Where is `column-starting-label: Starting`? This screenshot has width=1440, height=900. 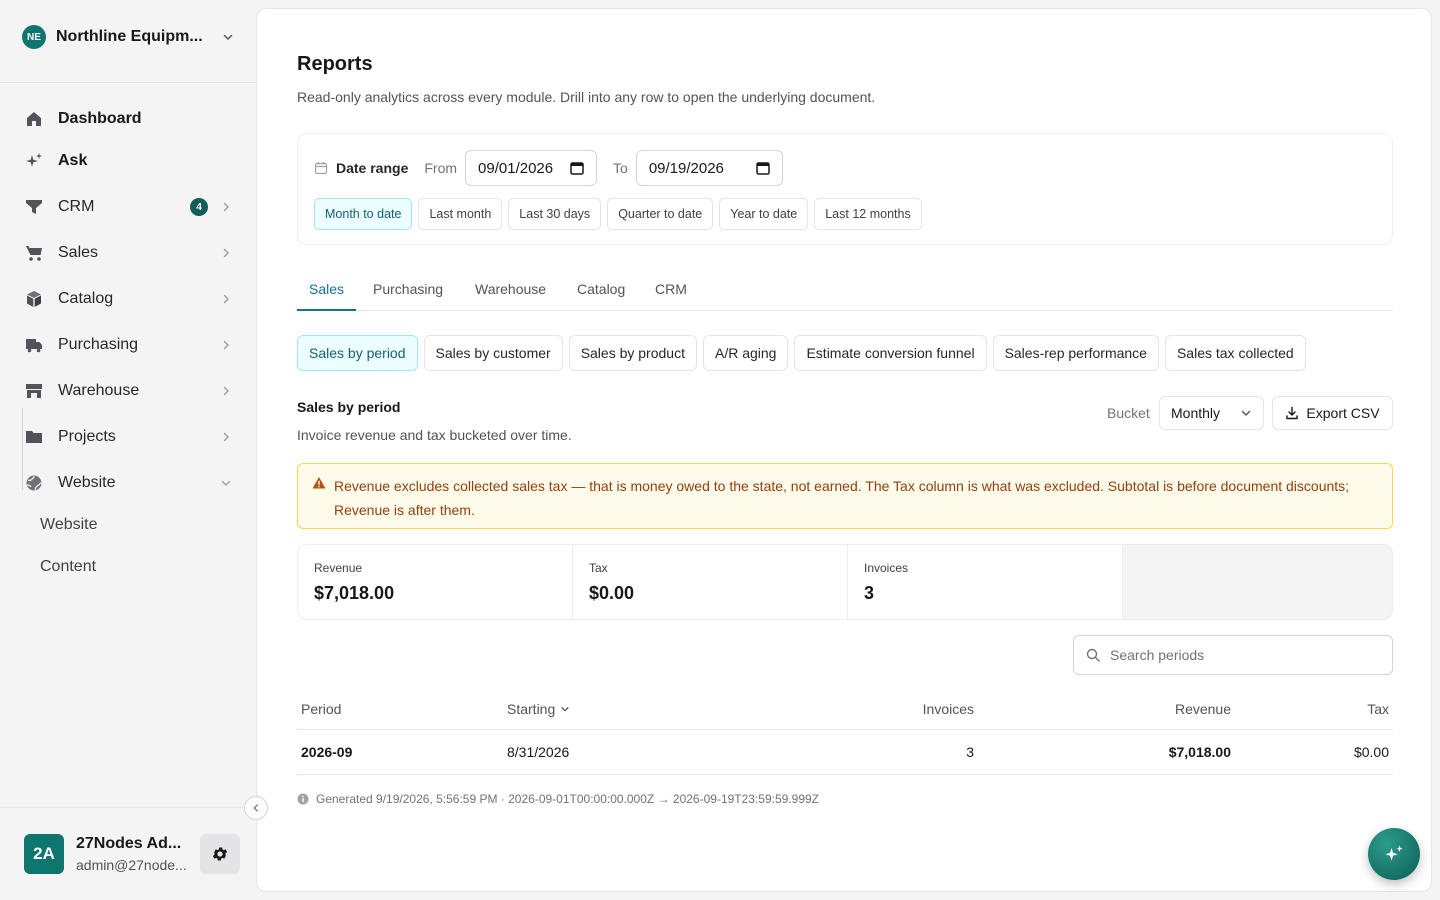
column-starting-label: Starting is located at coordinates (531, 709).